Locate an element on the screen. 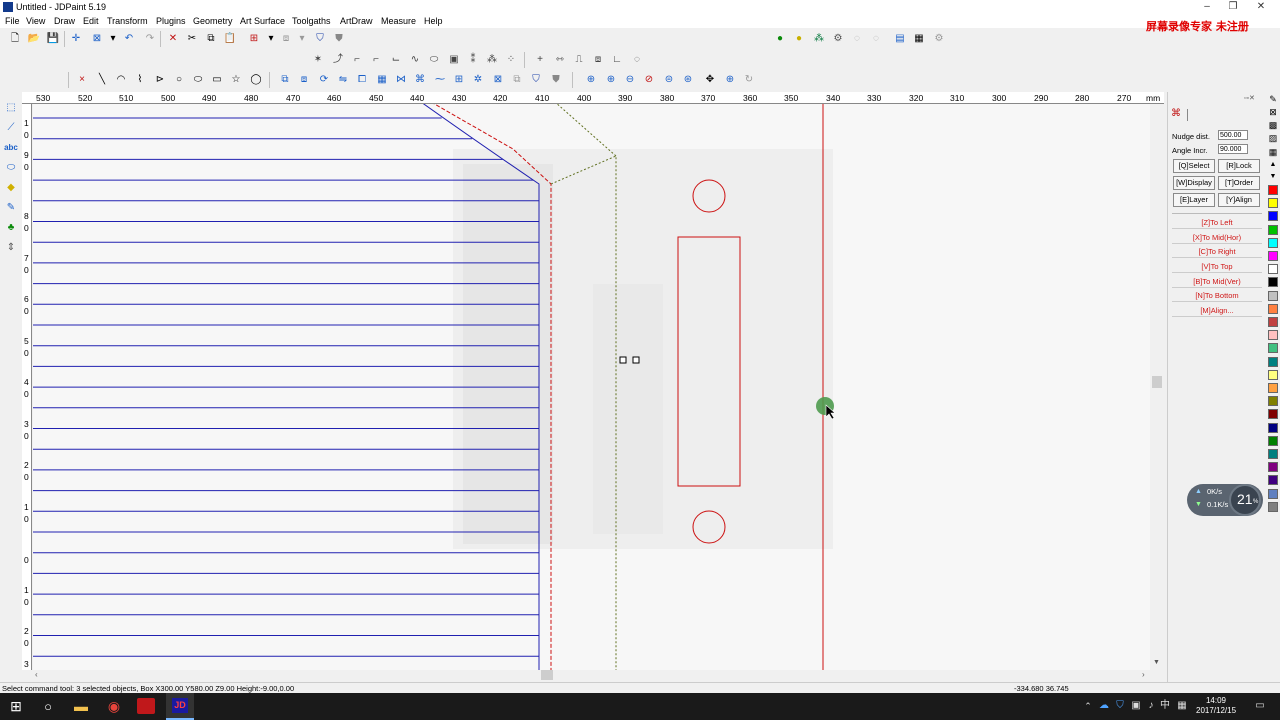 The image size is (1280, 720). settings-icon: ⚙ is located at coordinates (939, 39).